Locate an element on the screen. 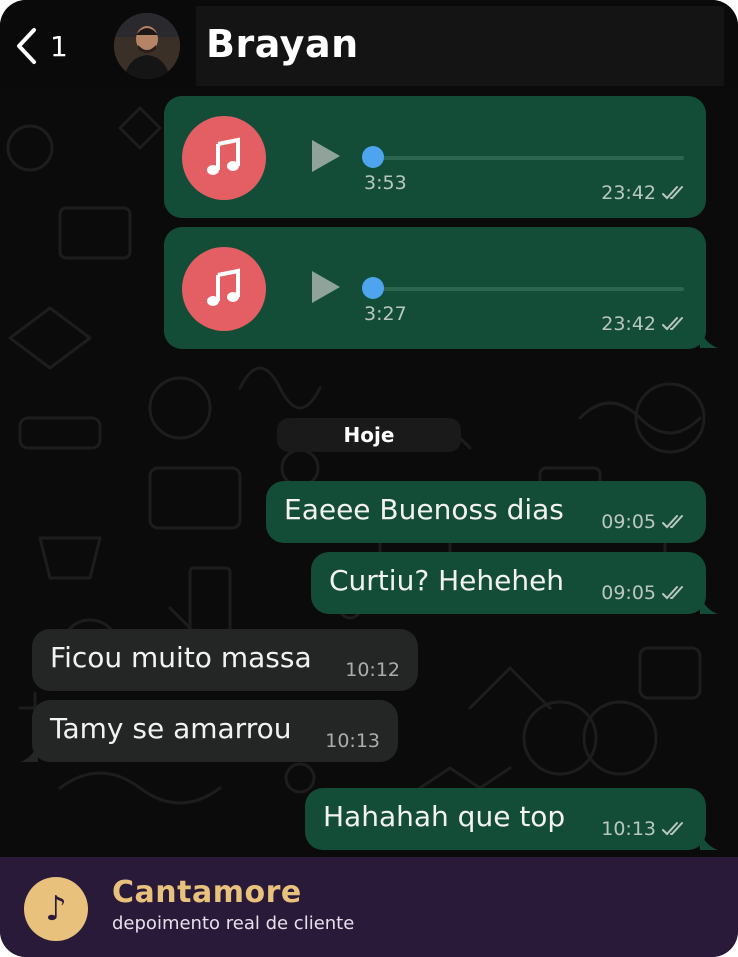 This screenshot has height=957, width=738. message-bubble: Curtiu? Heheheh 09:05 is located at coordinates (508, 583).